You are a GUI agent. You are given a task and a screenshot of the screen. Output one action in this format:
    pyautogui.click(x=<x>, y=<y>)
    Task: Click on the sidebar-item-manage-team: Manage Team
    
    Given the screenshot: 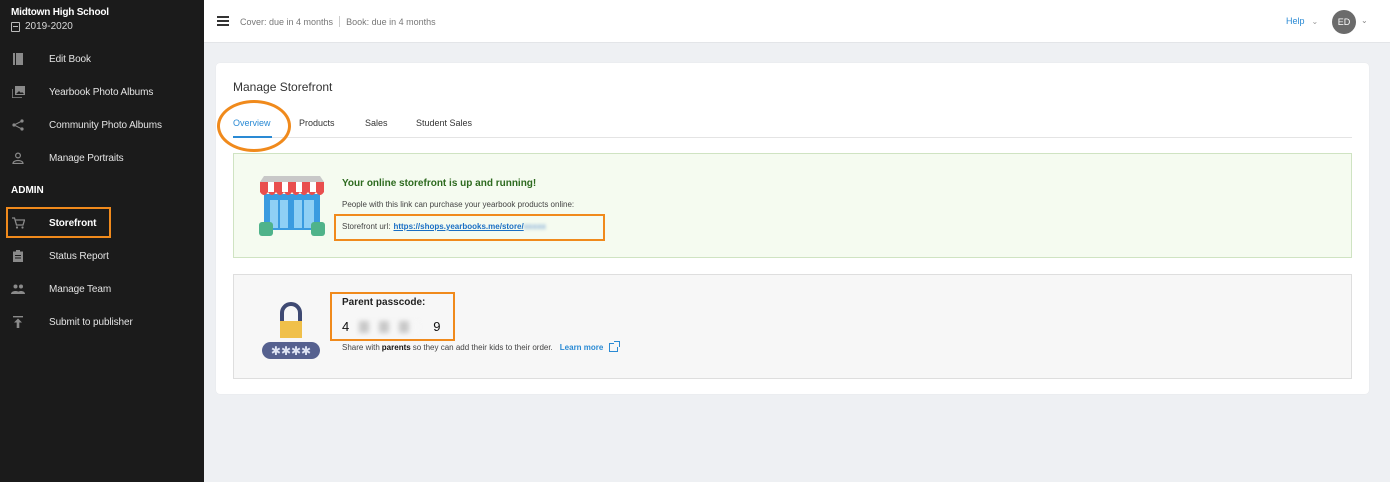 What is the action you would take?
    pyautogui.click(x=102, y=289)
    